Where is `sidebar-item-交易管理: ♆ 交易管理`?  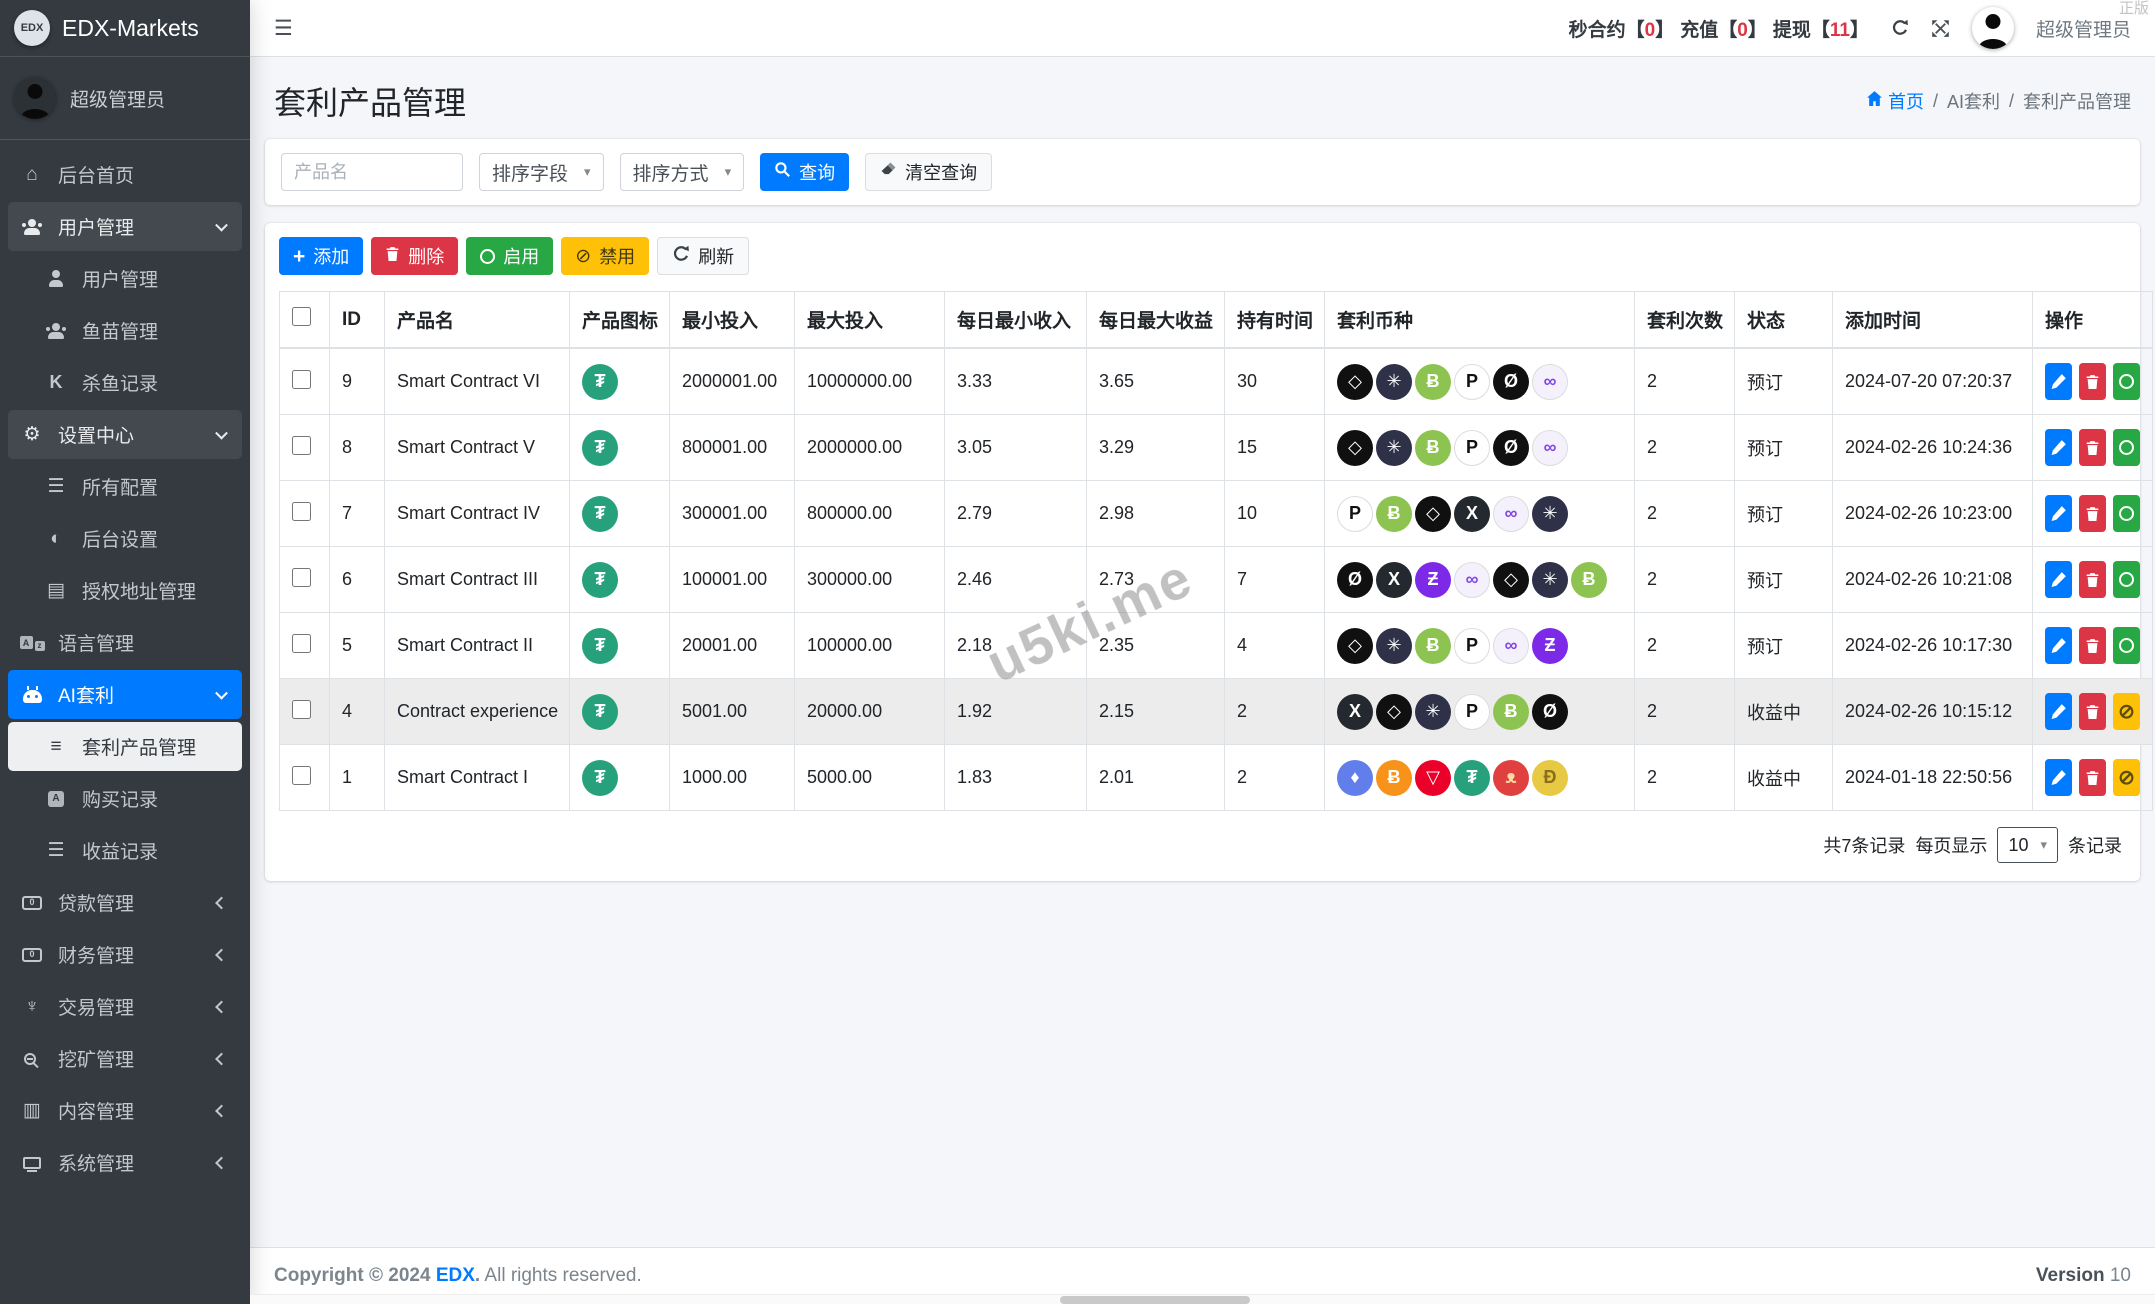
sidebar-item-交易管理: ♆ 交易管理 is located at coordinates (125, 1006).